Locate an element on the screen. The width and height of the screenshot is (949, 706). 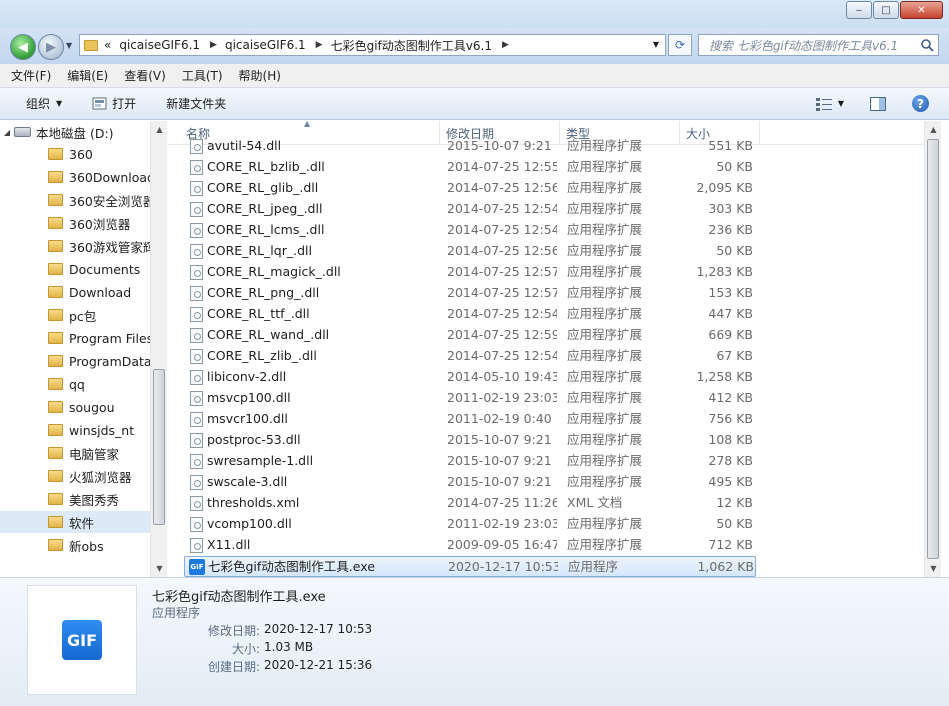
refresh-button: ⟳ is located at coordinates (680, 45).